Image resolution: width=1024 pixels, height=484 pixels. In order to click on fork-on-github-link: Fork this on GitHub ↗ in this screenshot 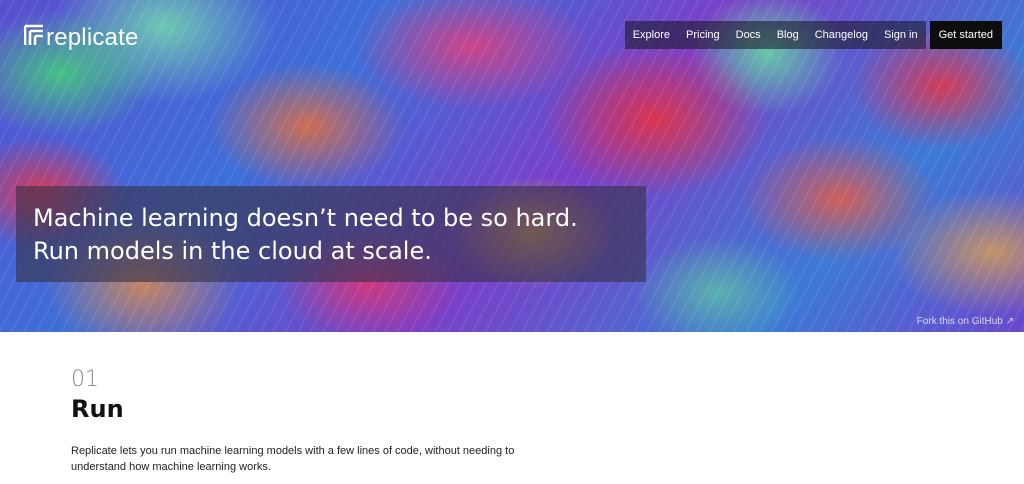, I will do `click(965, 321)`.